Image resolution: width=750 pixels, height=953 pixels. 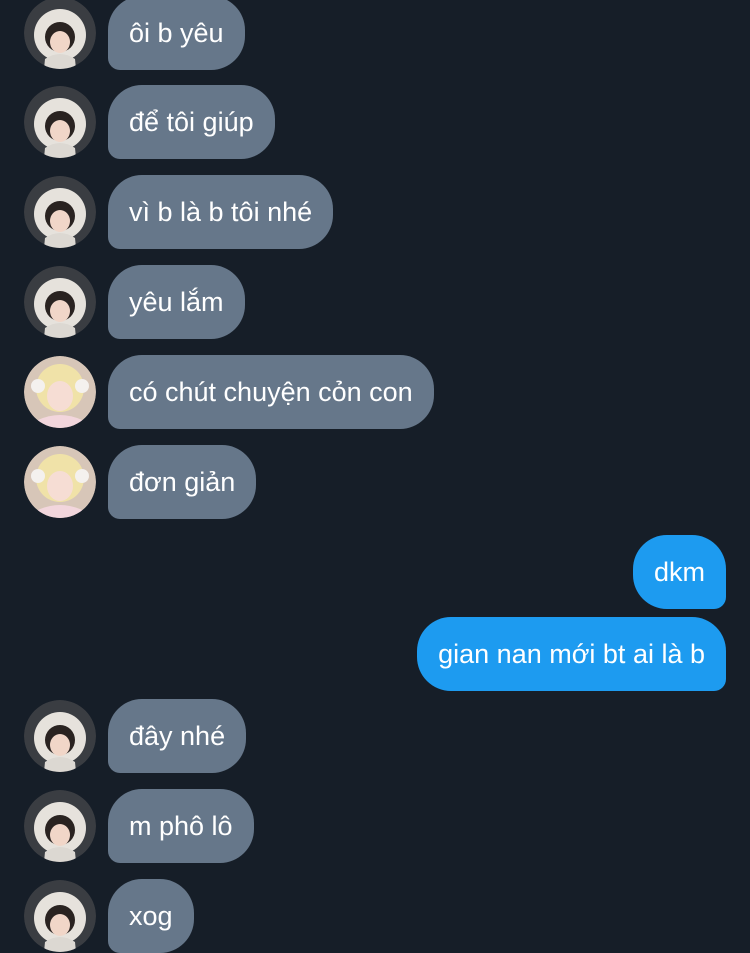 I want to click on incoming-message-bubble: m phô lô, so click(x=181, y=826).